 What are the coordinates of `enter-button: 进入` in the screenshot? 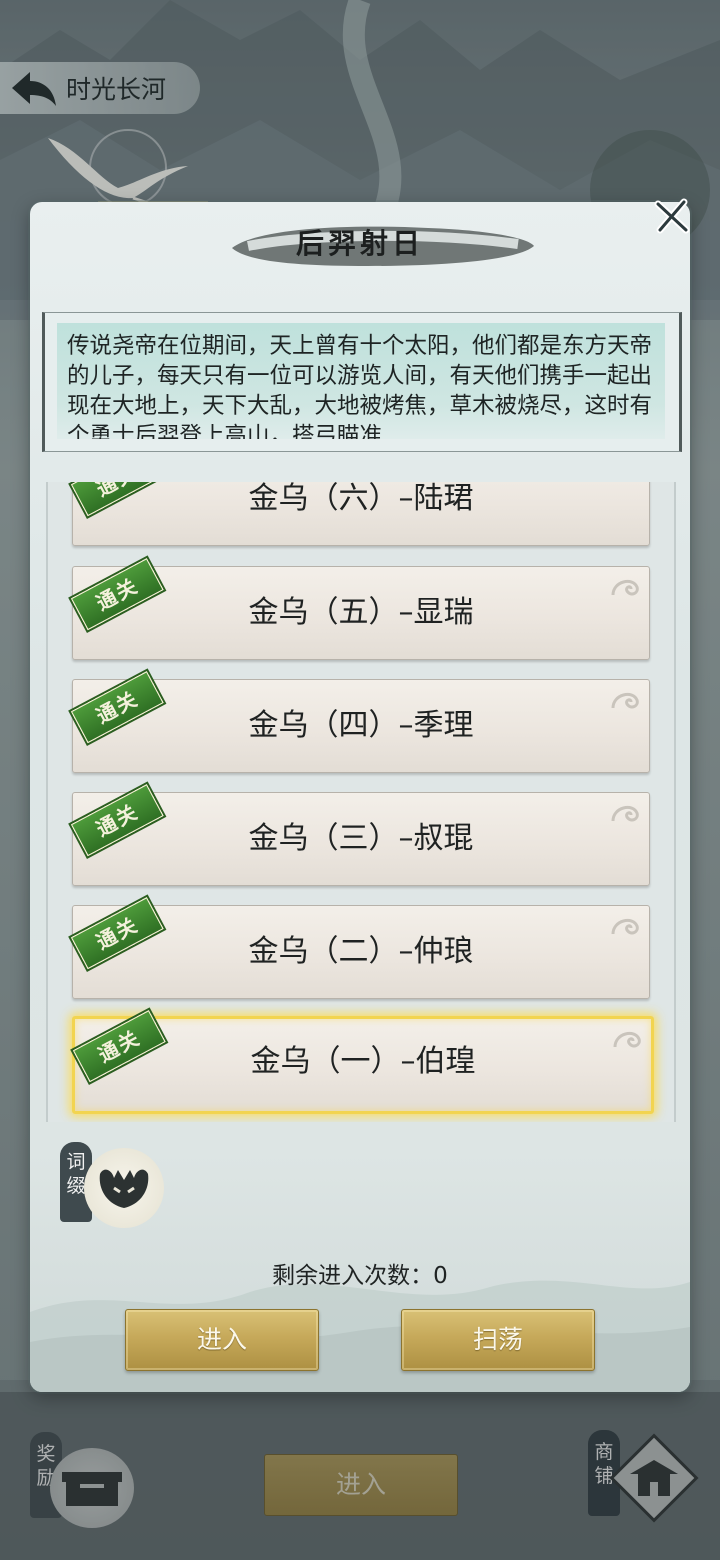 It's located at (222, 1340).